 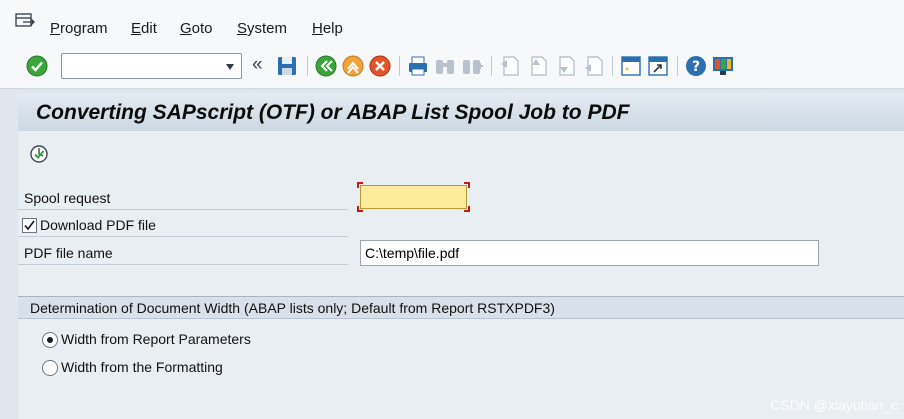 I want to click on cancel-icon, so click(x=380, y=66).